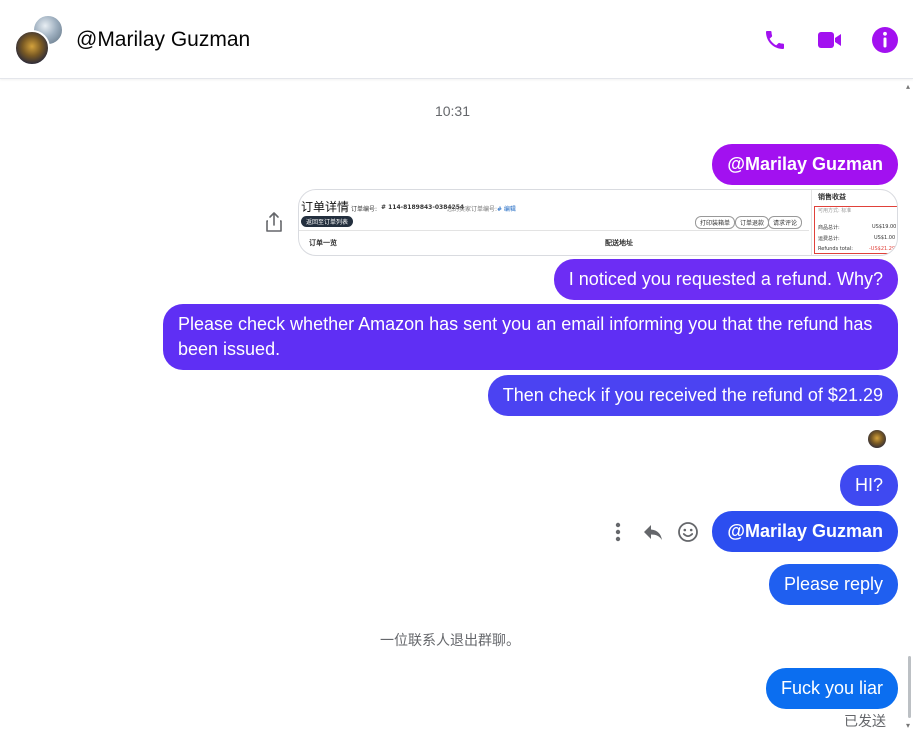 Image resolution: width=913 pixels, height=739 pixels. Describe the element at coordinates (715, 222) in the screenshot. I see `print-button: 打印装箱单` at that location.